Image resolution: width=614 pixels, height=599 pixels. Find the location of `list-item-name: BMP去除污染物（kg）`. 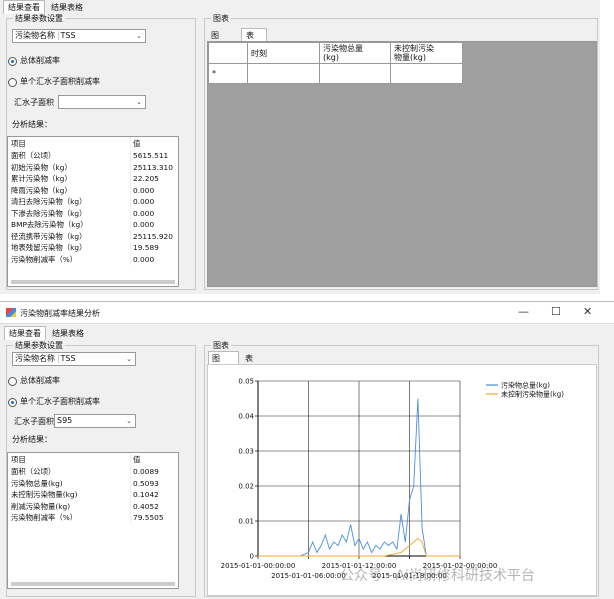

list-item-name: BMP去除污染物（kg） is located at coordinates (49, 224).